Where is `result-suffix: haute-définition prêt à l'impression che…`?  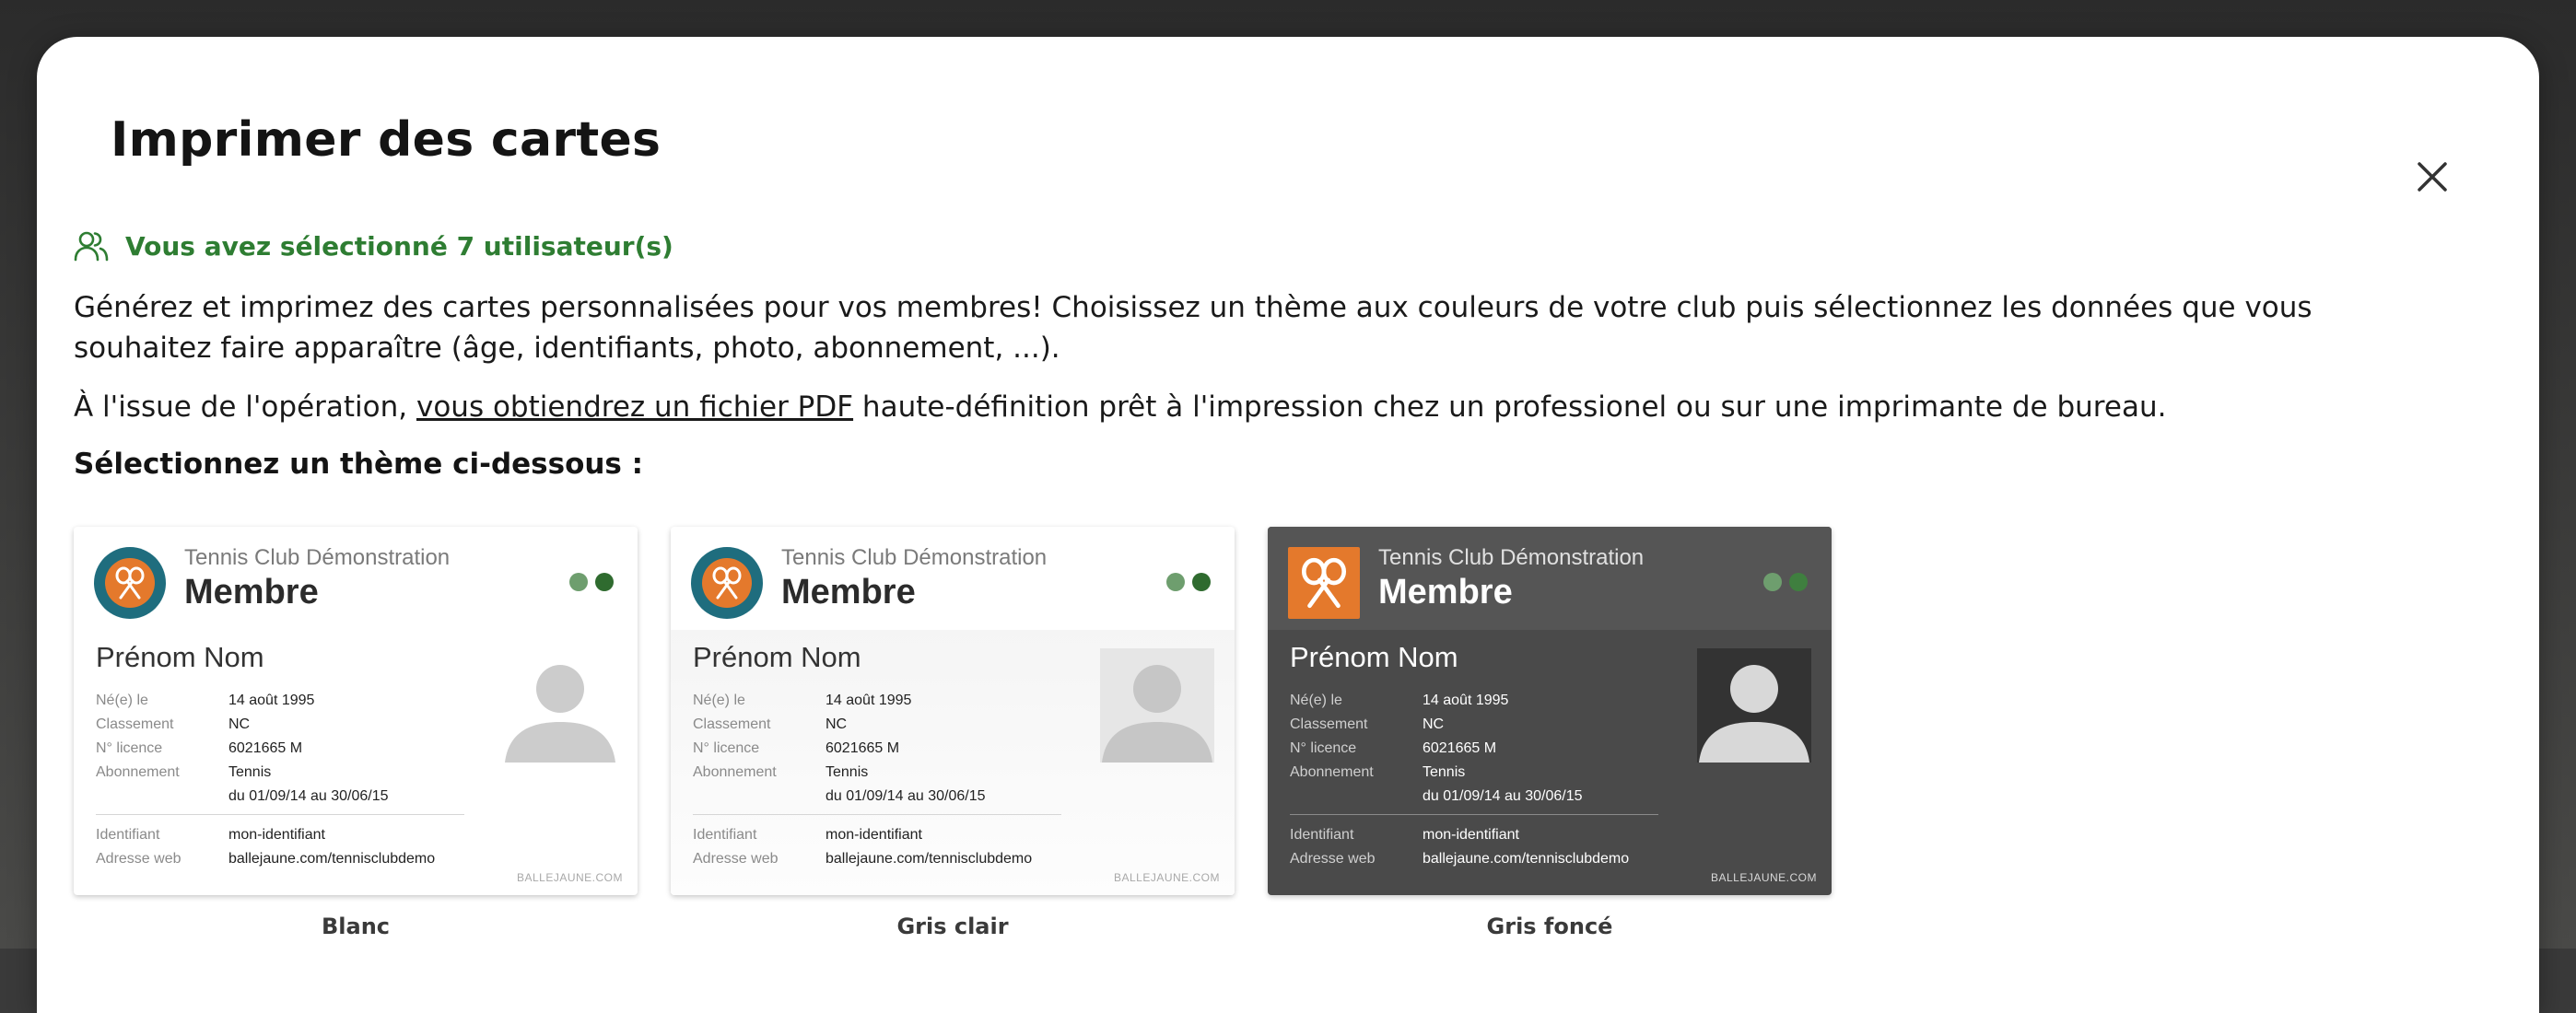
result-suffix: haute-définition prêt à l'impression che… is located at coordinates (1510, 407).